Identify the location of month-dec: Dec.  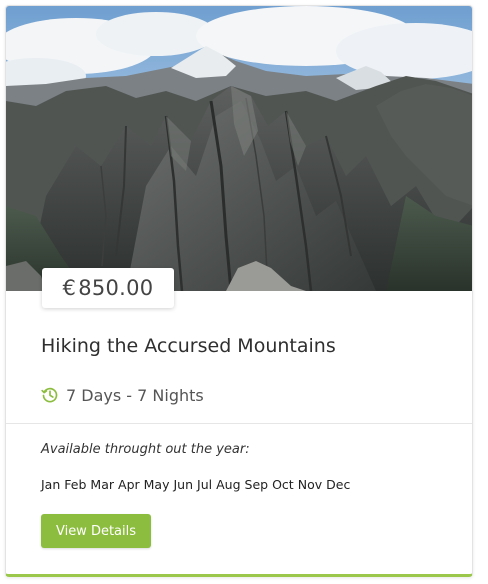
(338, 484).